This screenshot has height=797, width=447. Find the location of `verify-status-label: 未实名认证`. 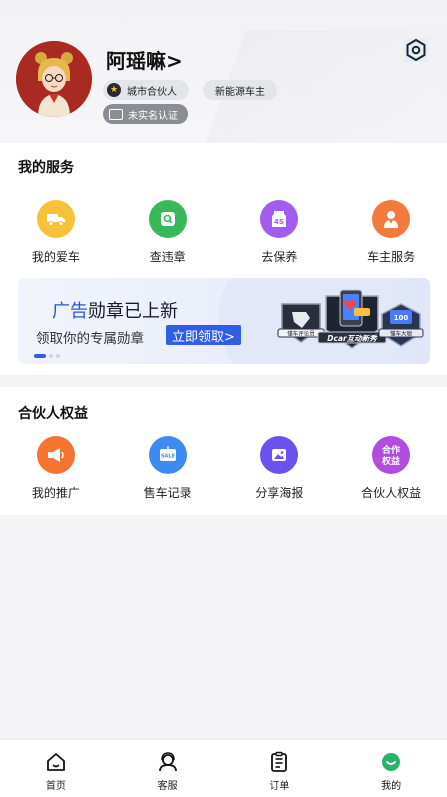

verify-status-label: 未实名认证 is located at coordinates (153, 116).